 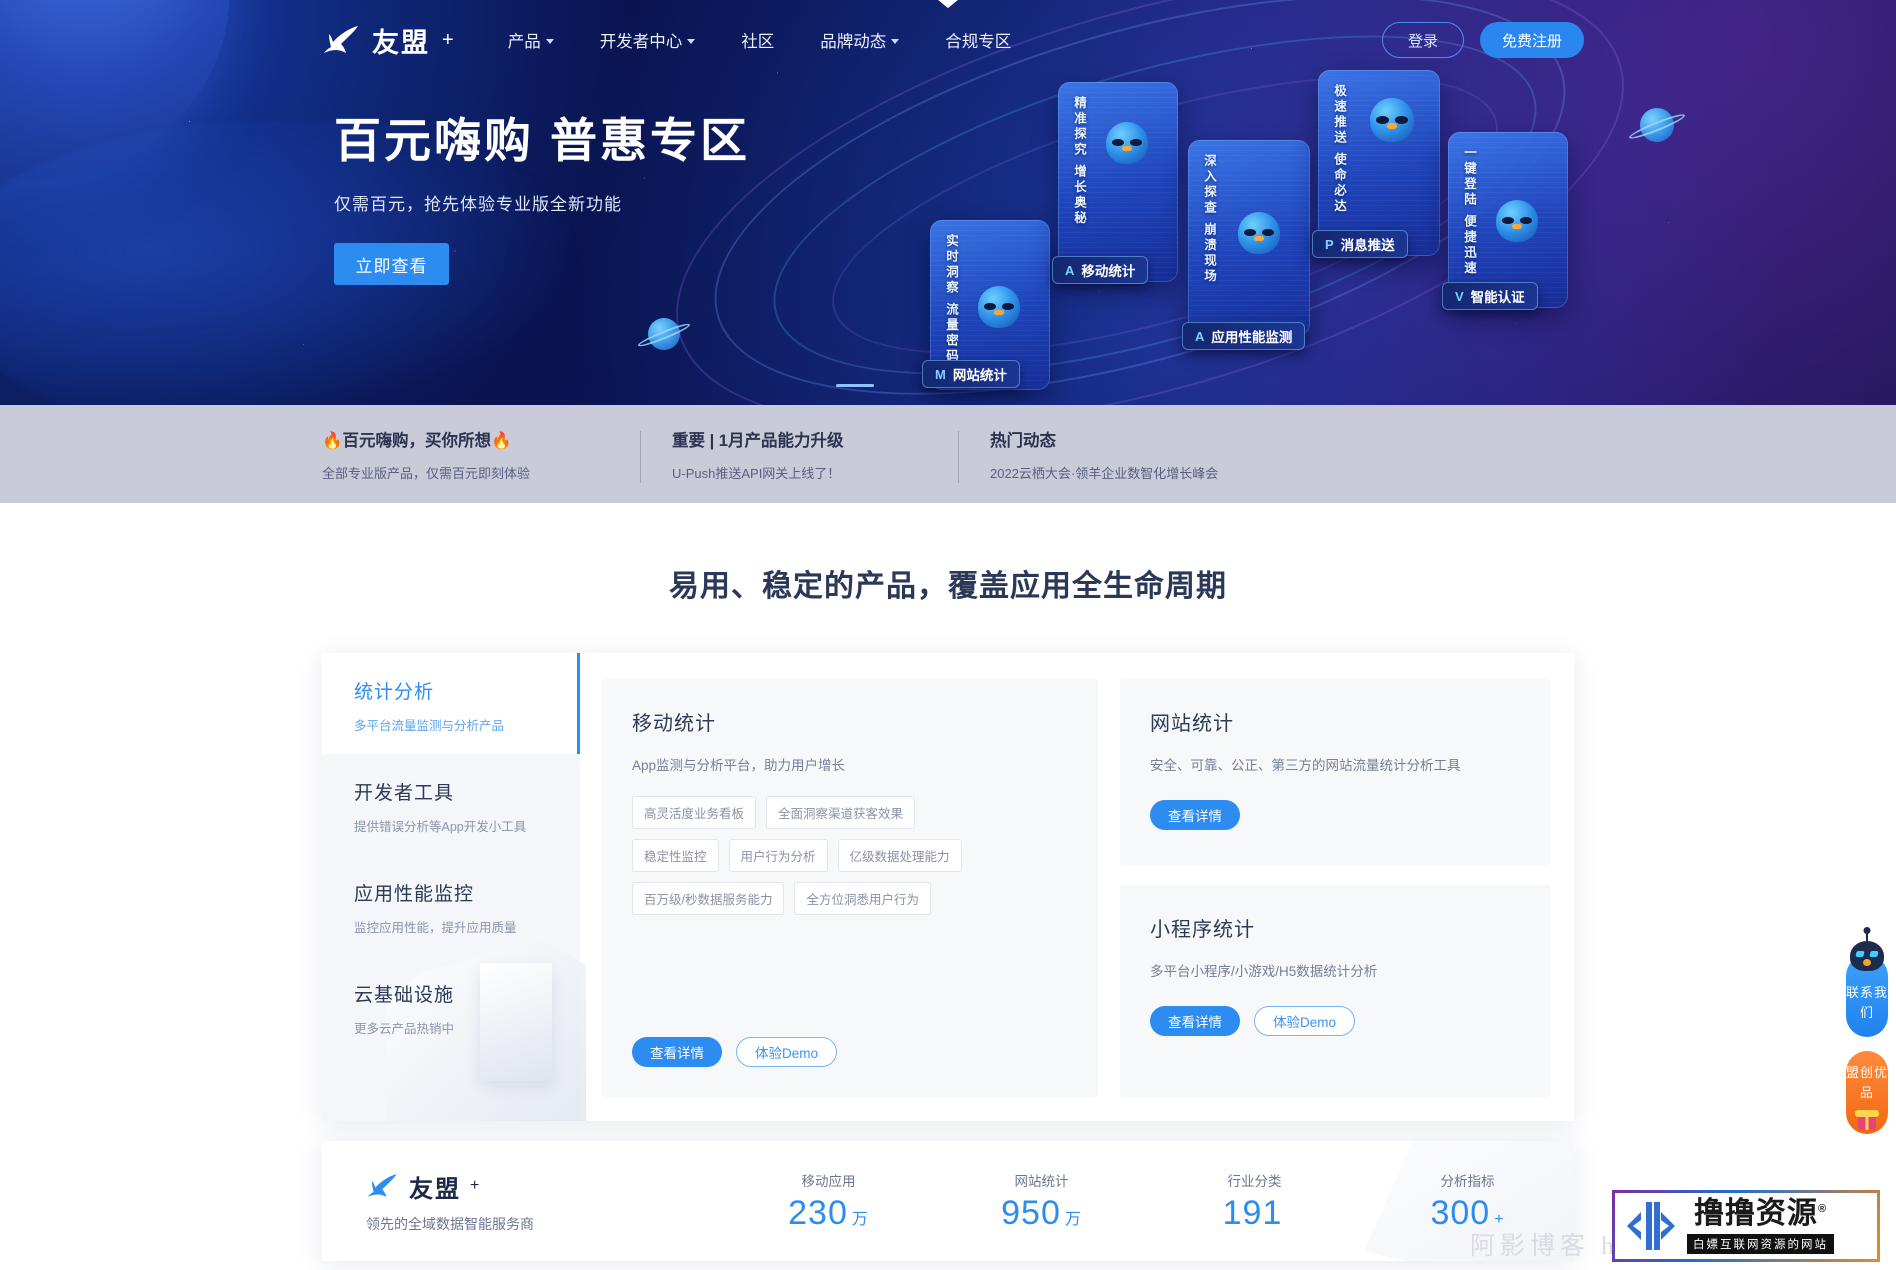 I want to click on nav-item-compliance: 合规专区, so click(x=978, y=40).